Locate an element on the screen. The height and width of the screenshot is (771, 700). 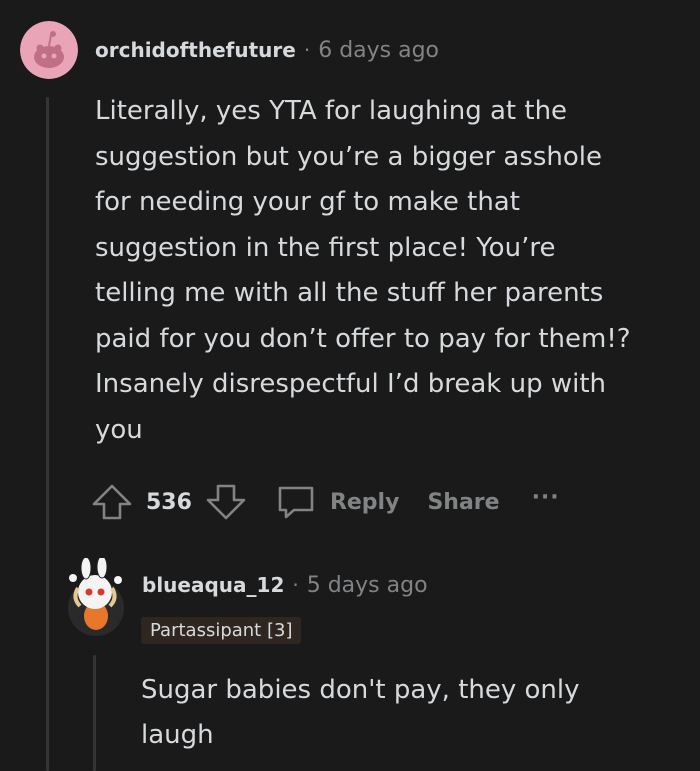
vote-score: 536 is located at coordinates (169, 502).